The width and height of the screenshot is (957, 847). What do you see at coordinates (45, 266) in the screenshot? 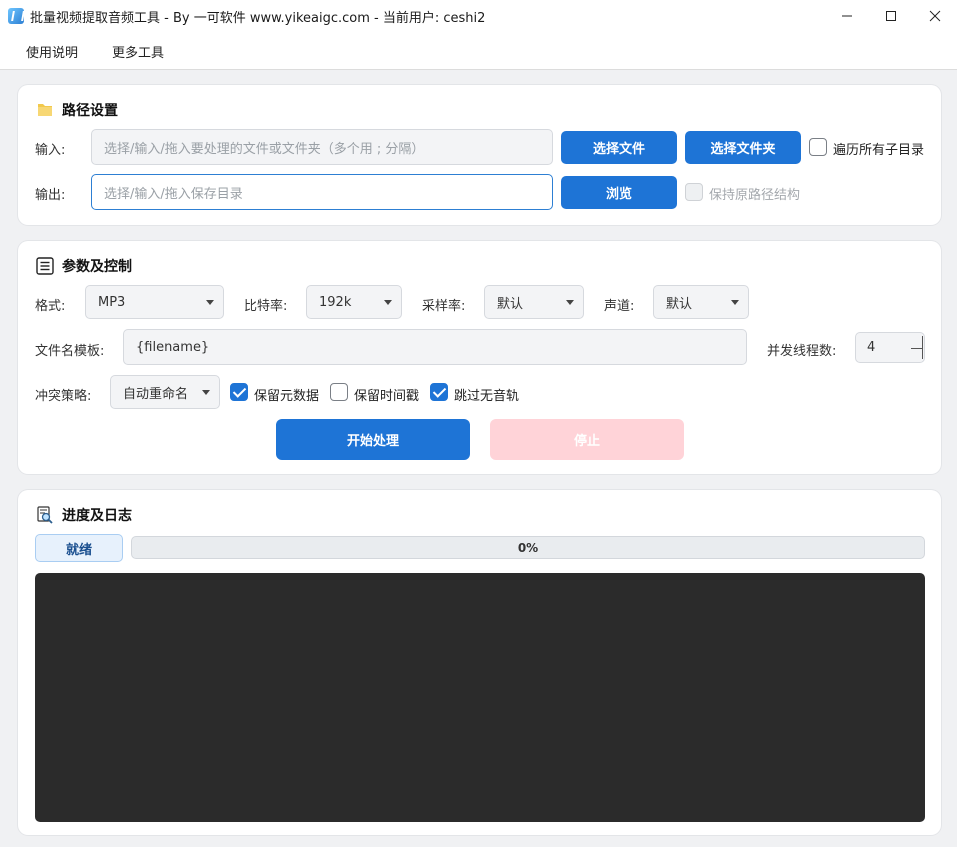
I see `list-document-icon` at bounding box center [45, 266].